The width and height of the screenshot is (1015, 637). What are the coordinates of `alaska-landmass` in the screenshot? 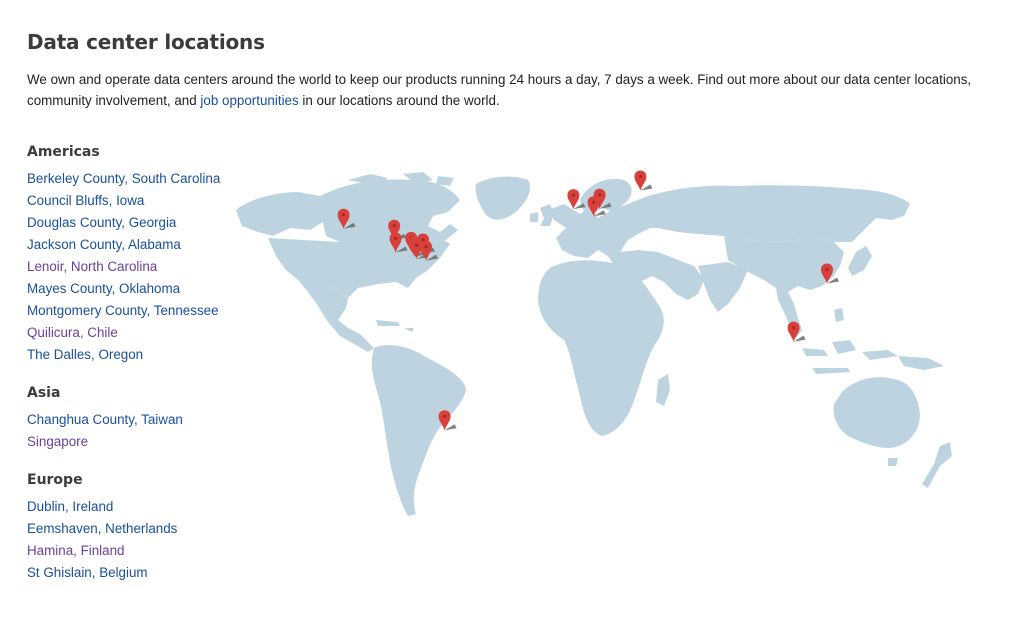 It's located at (279, 214).